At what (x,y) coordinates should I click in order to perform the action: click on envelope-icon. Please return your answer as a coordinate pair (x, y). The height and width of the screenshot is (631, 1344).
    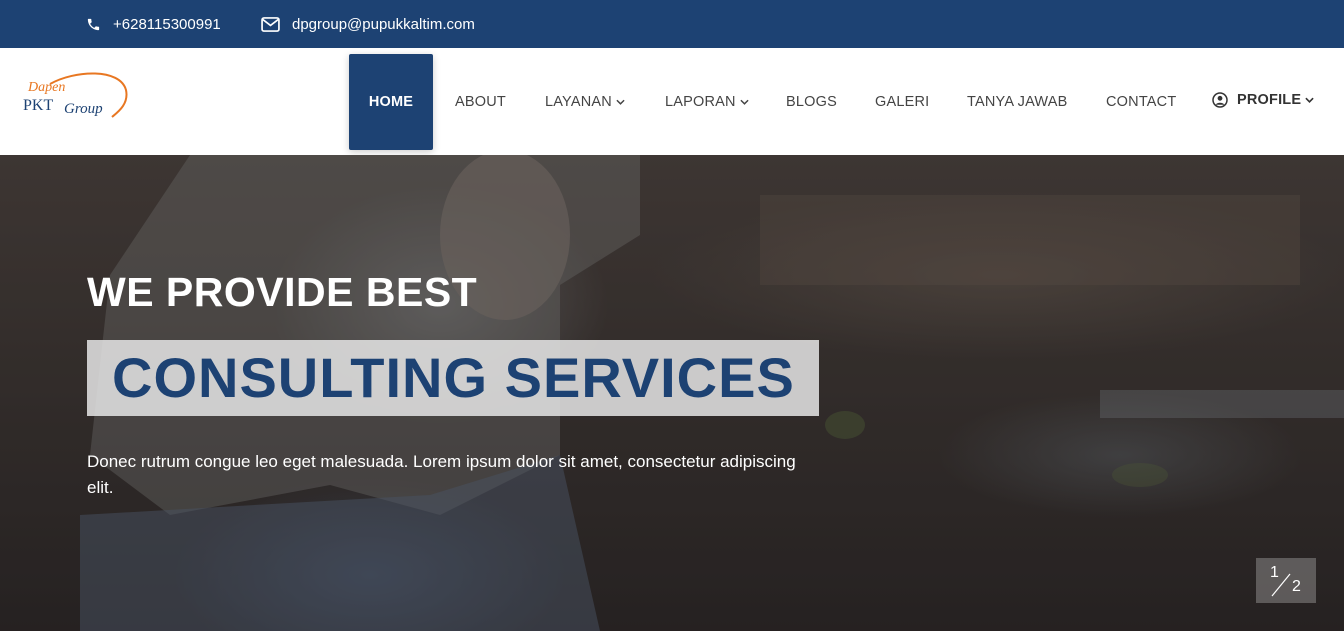
    Looking at the image, I should click on (270, 24).